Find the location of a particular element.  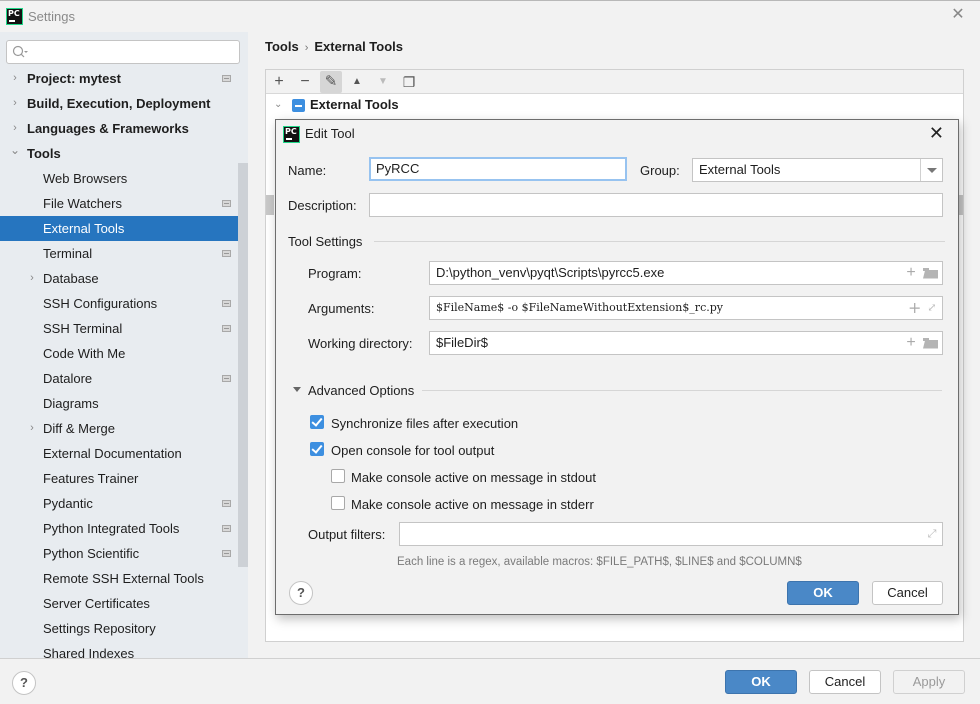

dropdown-arrow-icon is located at coordinates (931, 170).